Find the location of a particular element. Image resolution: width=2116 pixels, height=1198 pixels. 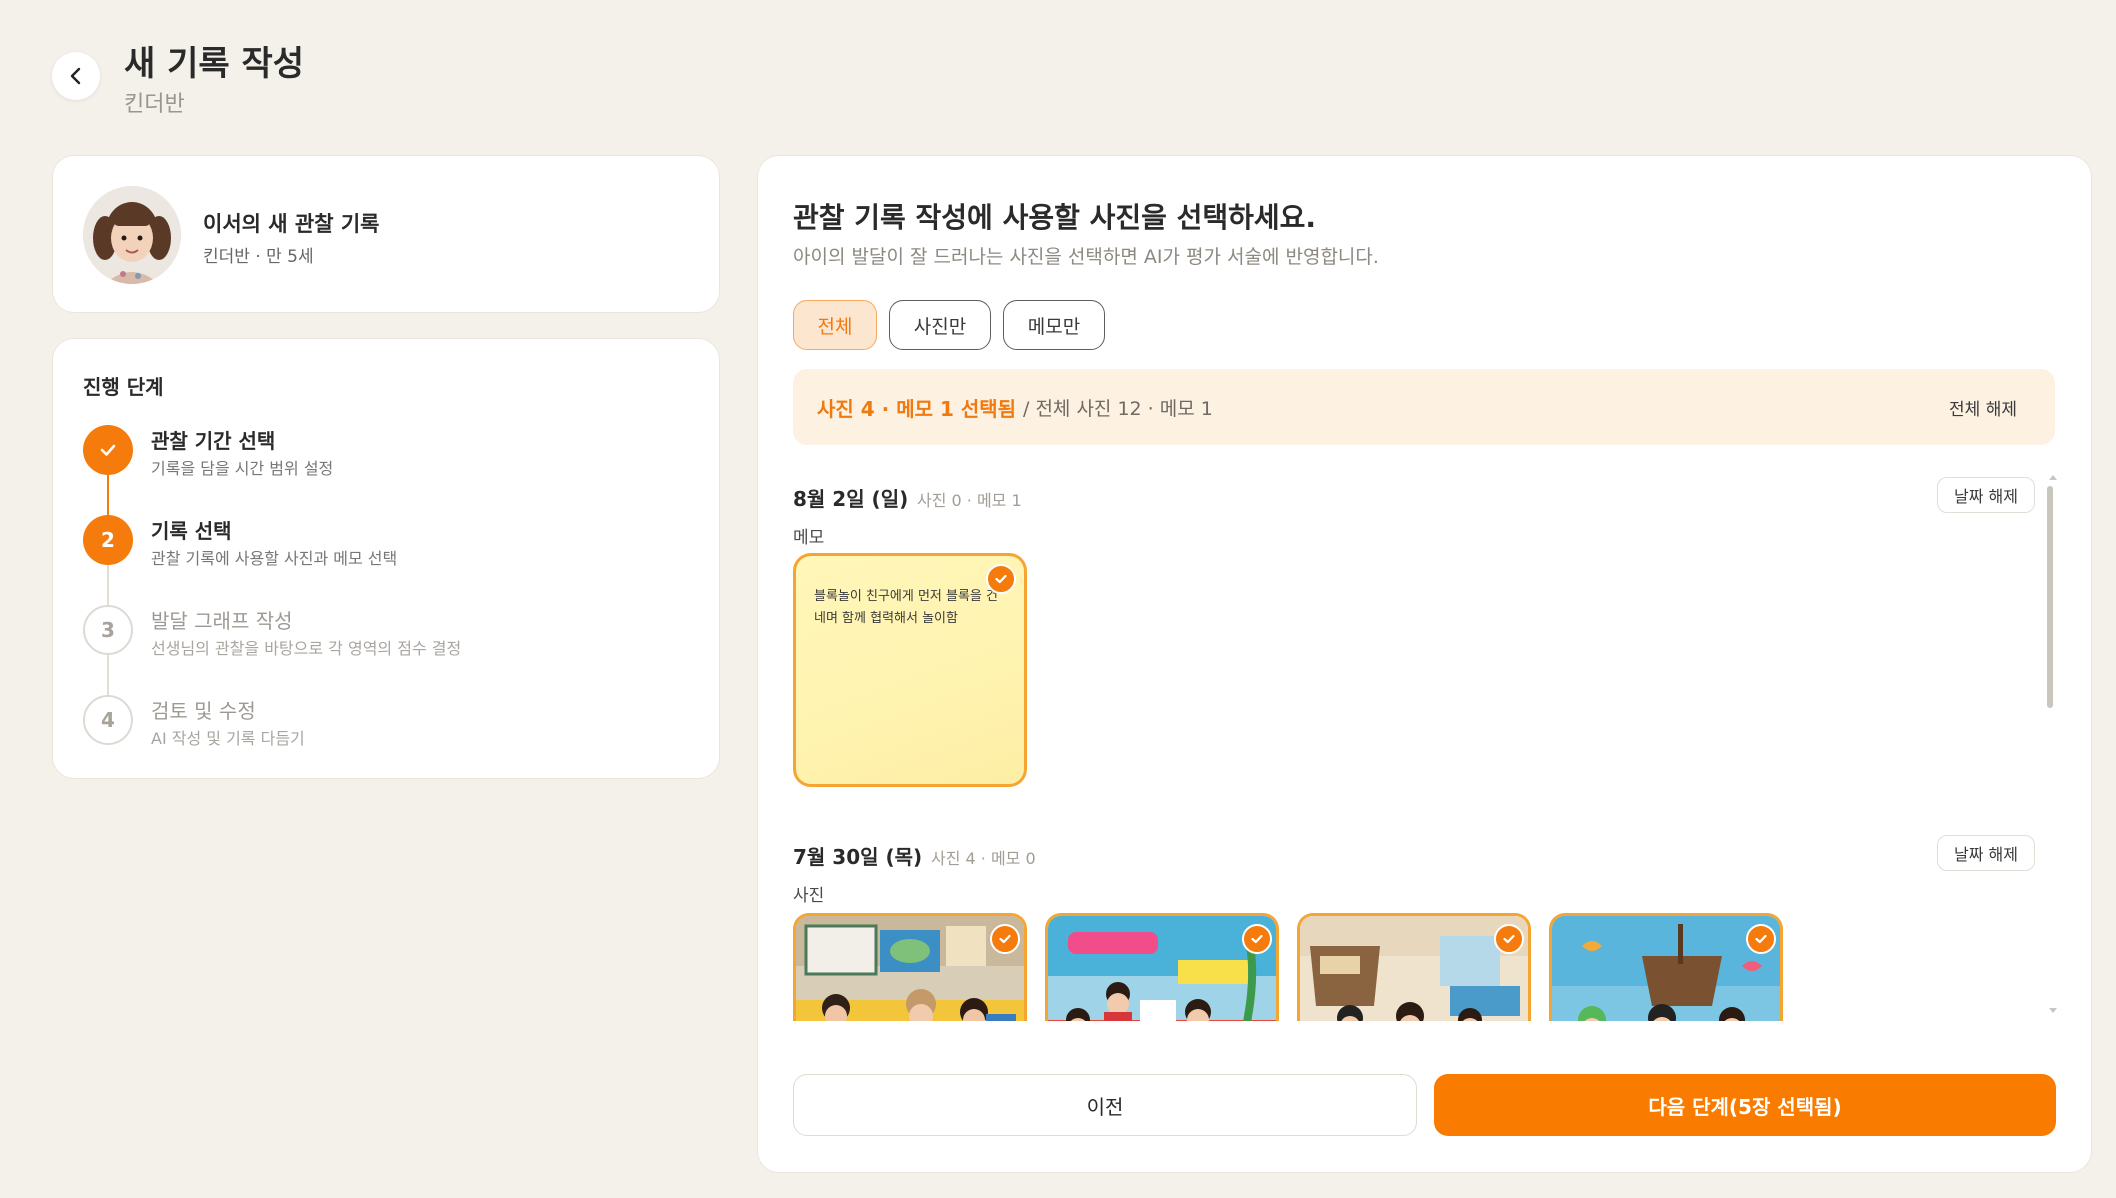

reading-photo is located at coordinates (1162, 967).